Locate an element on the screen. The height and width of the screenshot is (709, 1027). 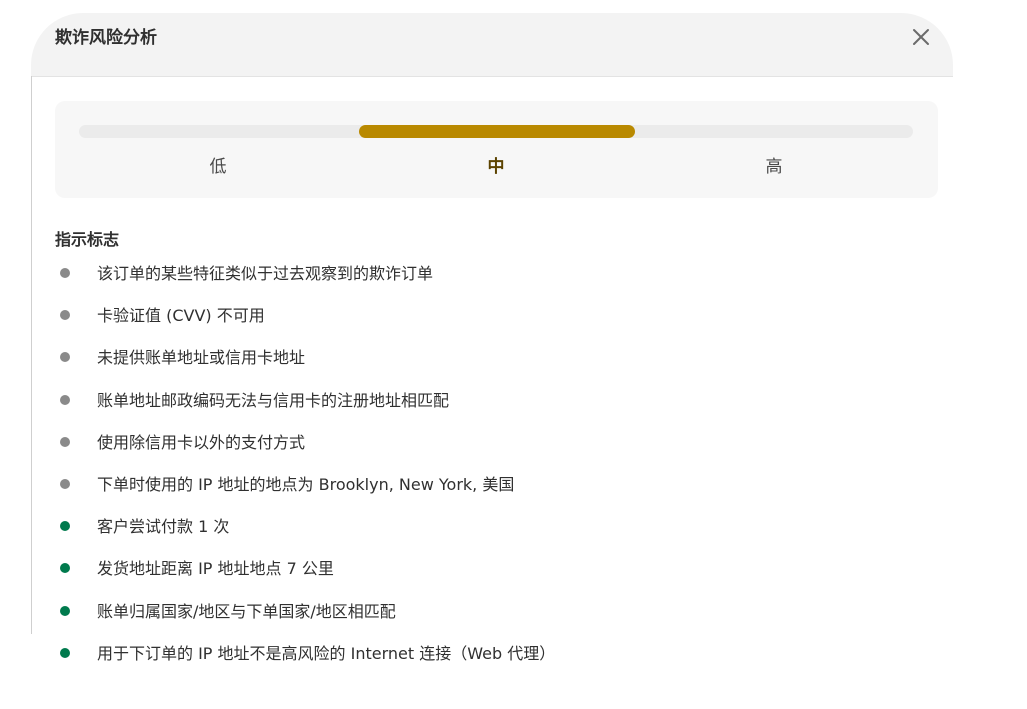
left-divider is located at coordinates (31, 355).